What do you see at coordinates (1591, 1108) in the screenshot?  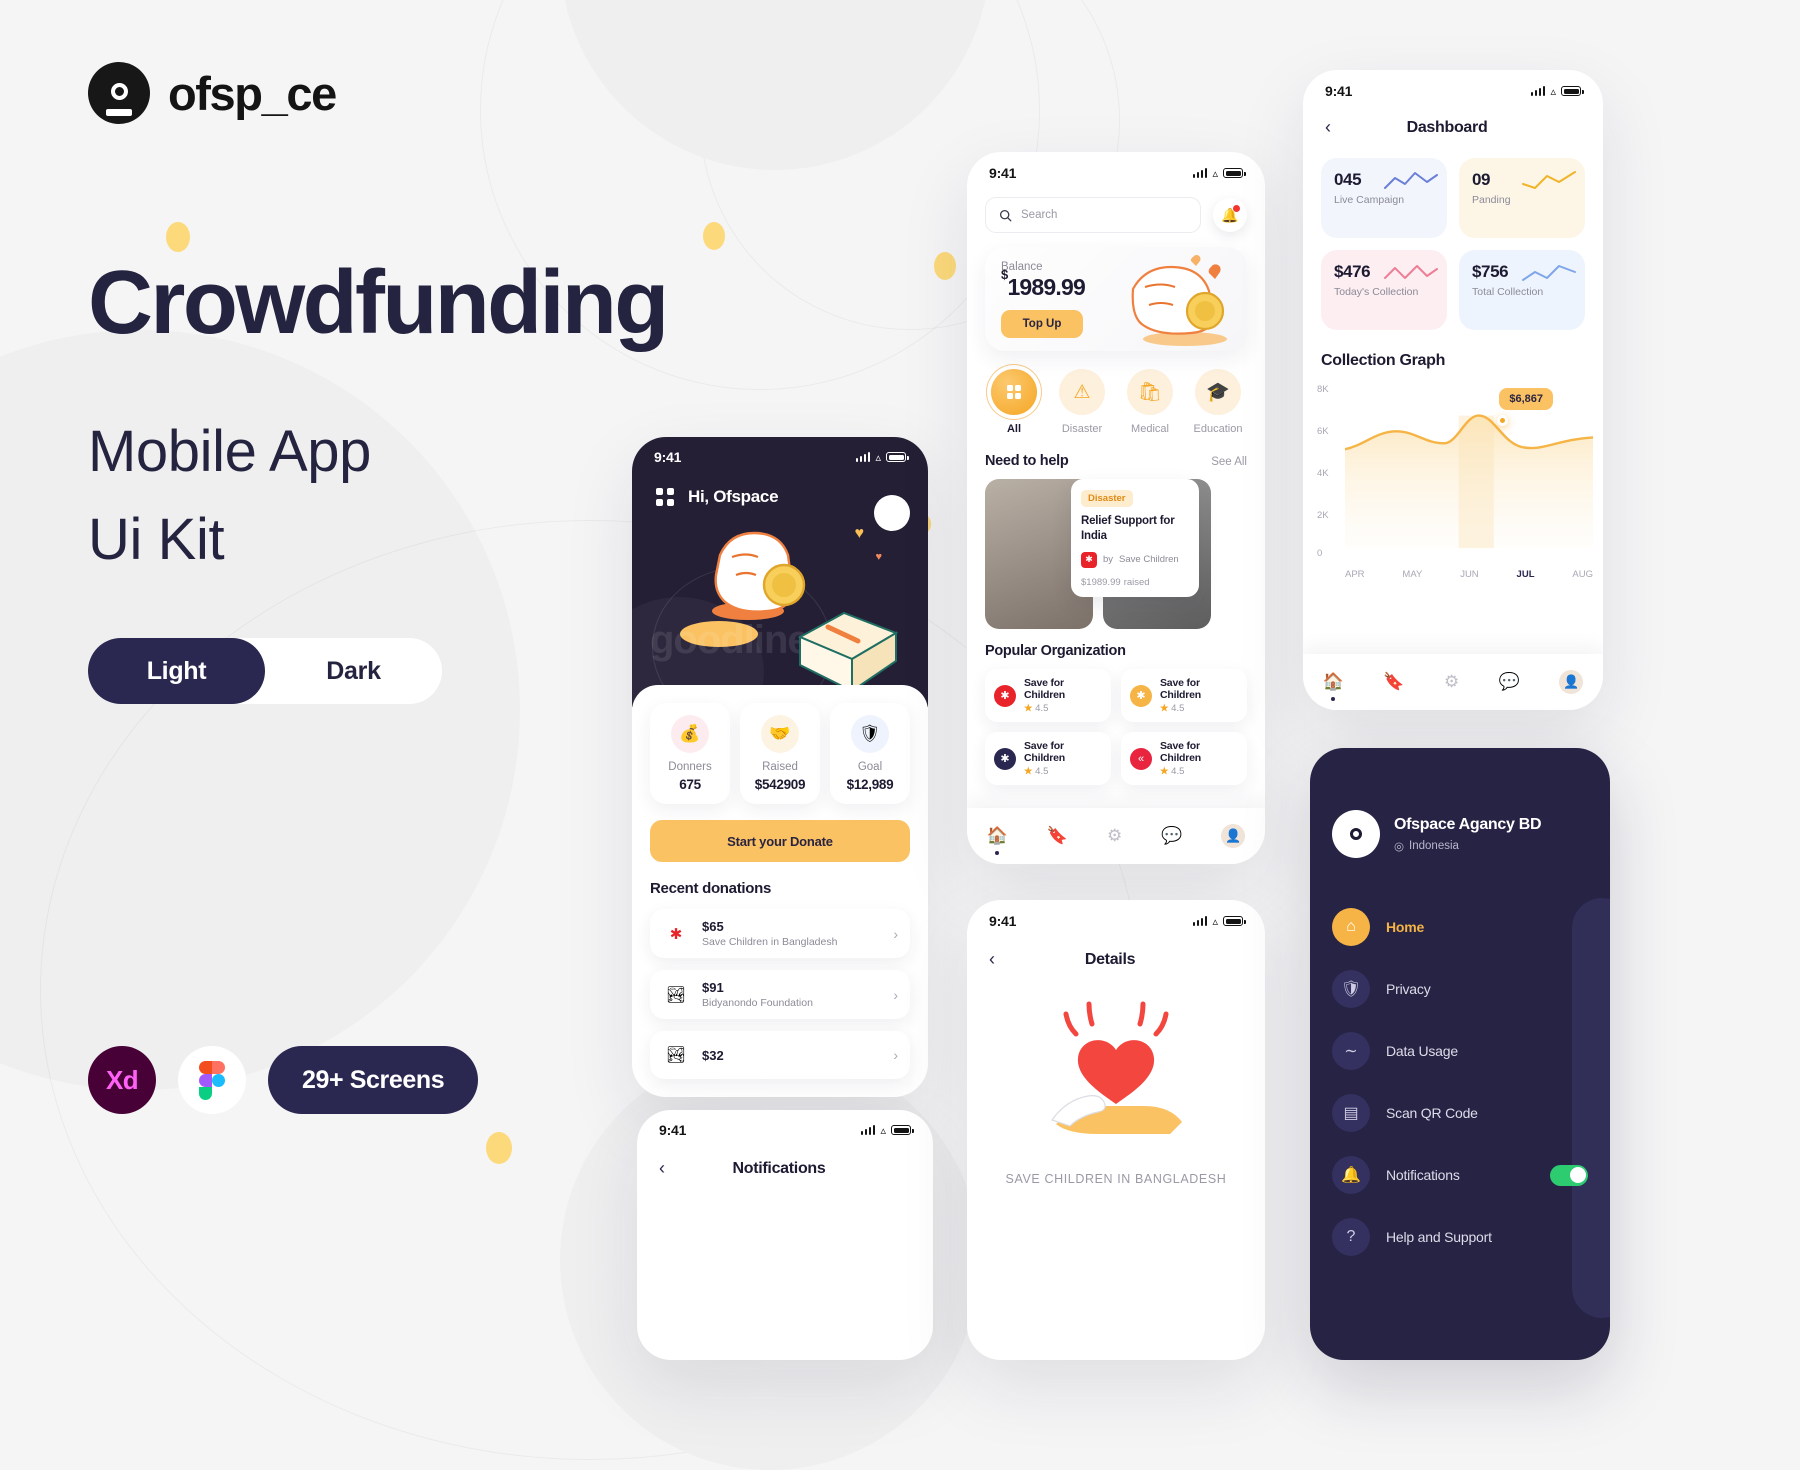 I see `panel-edge-decor` at bounding box center [1591, 1108].